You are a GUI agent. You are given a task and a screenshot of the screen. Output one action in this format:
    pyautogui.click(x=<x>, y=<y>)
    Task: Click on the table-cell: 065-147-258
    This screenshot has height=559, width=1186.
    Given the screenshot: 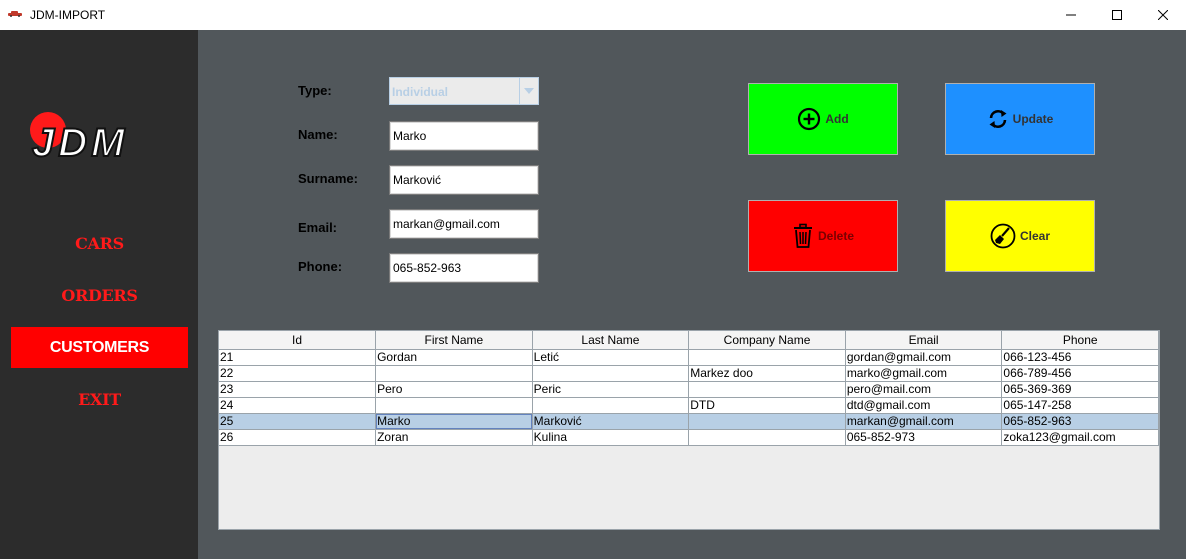 What is the action you would take?
    pyautogui.click(x=1080, y=405)
    